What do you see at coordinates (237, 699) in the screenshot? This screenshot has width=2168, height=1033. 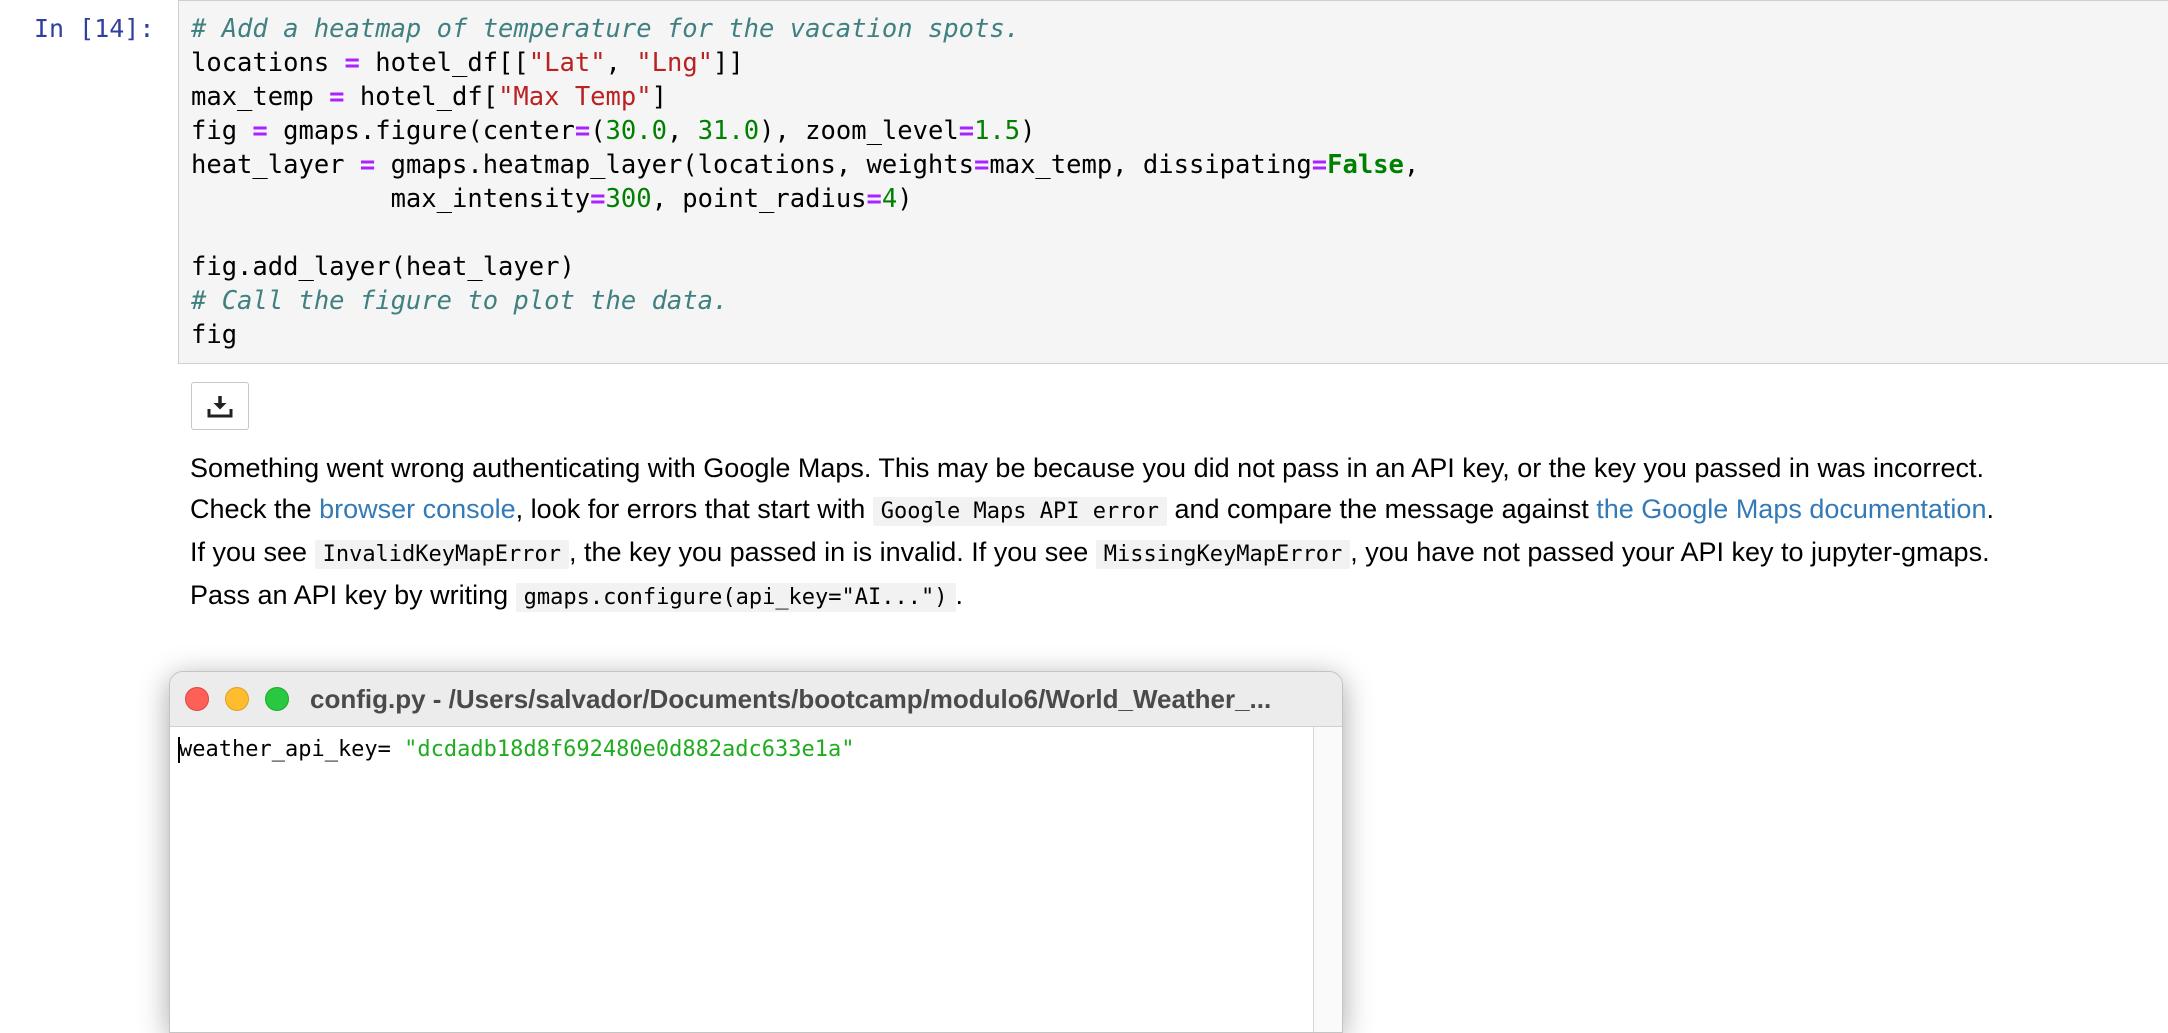 I see `minimize-button` at bounding box center [237, 699].